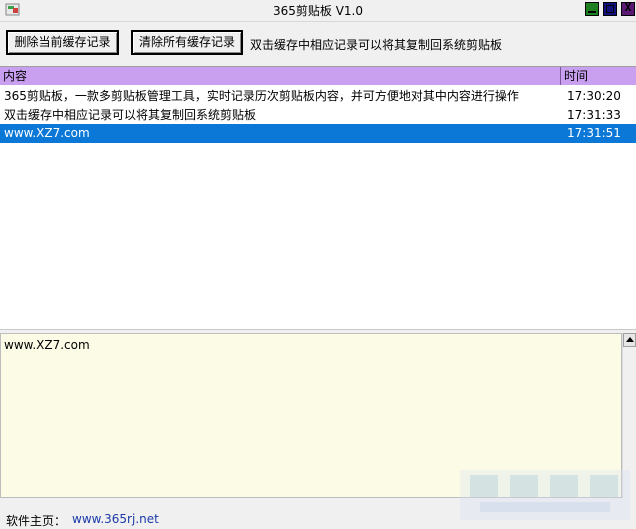  Describe the element at coordinates (36, 521) in the screenshot. I see `homepage-label: 软件主页：` at that location.